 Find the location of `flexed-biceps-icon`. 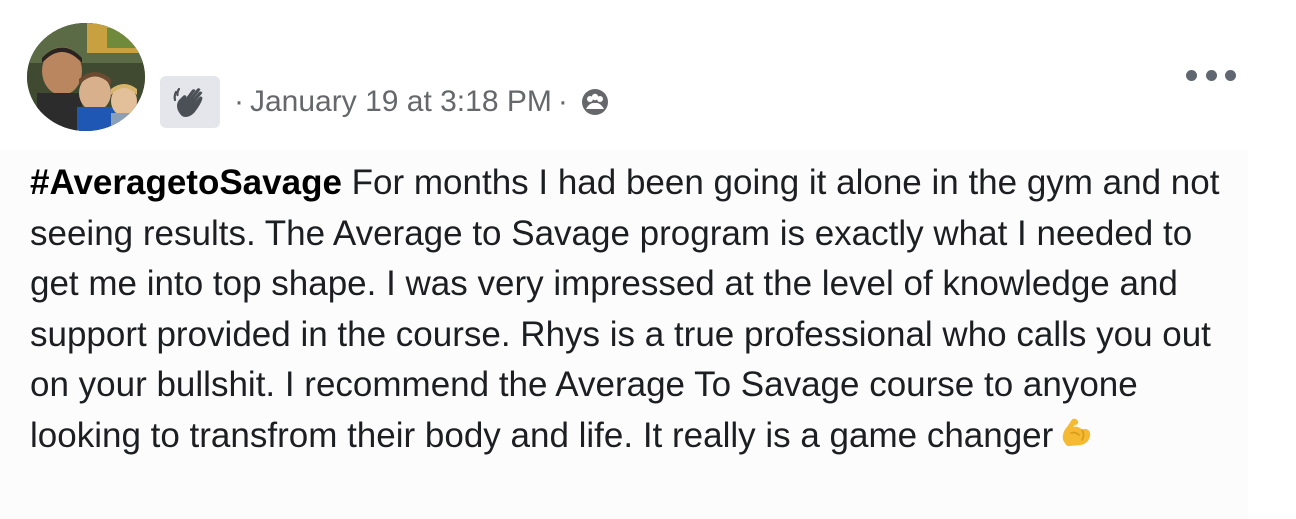

flexed-biceps-icon is located at coordinates (1077, 432).